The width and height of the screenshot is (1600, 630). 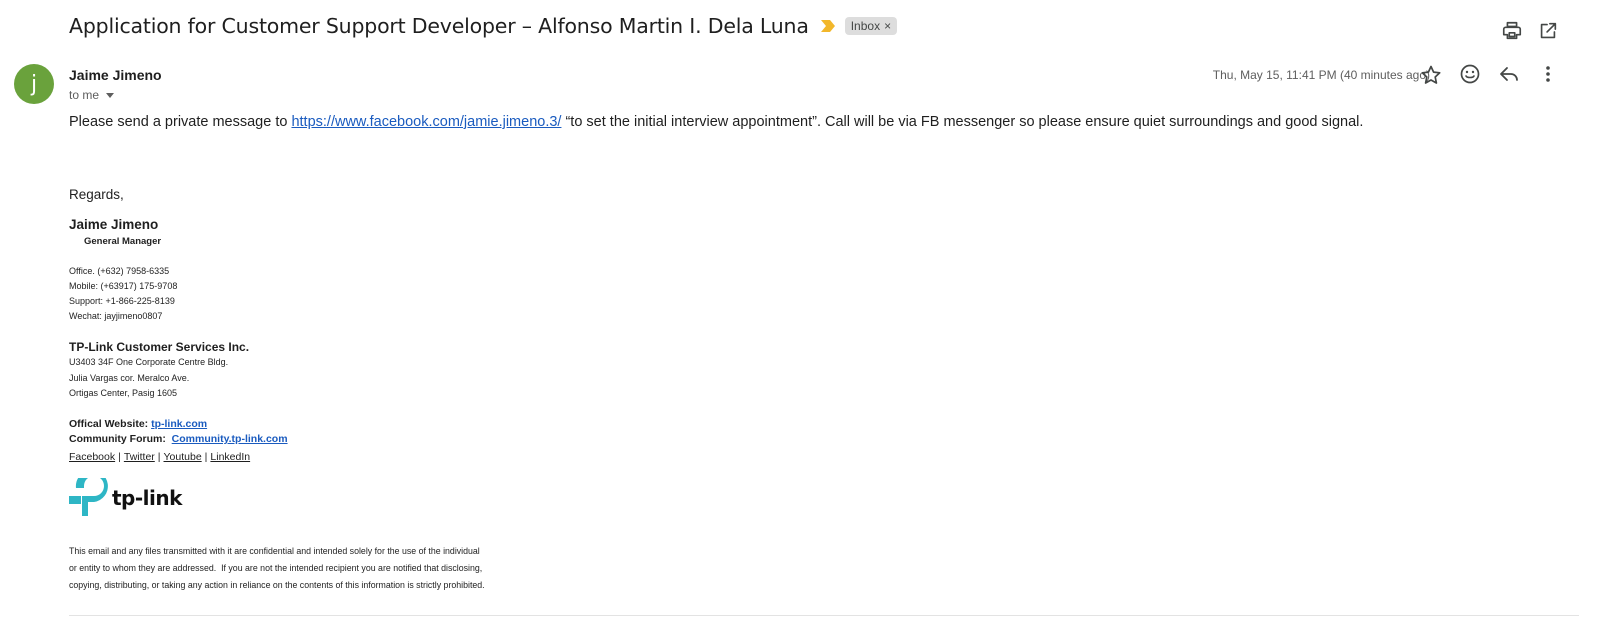 I want to click on official-website-row: Offical Website: tp-link.com, so click(x=138, y=424).